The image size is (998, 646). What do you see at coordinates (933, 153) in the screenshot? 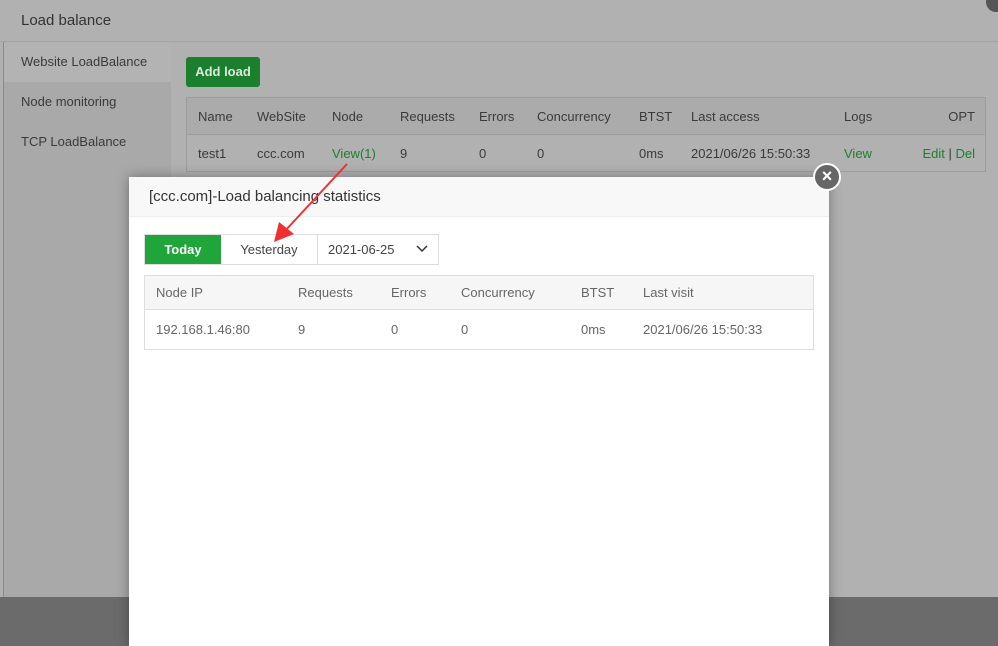
I see `edit-link: Edit` at bounding box center [933, 153].